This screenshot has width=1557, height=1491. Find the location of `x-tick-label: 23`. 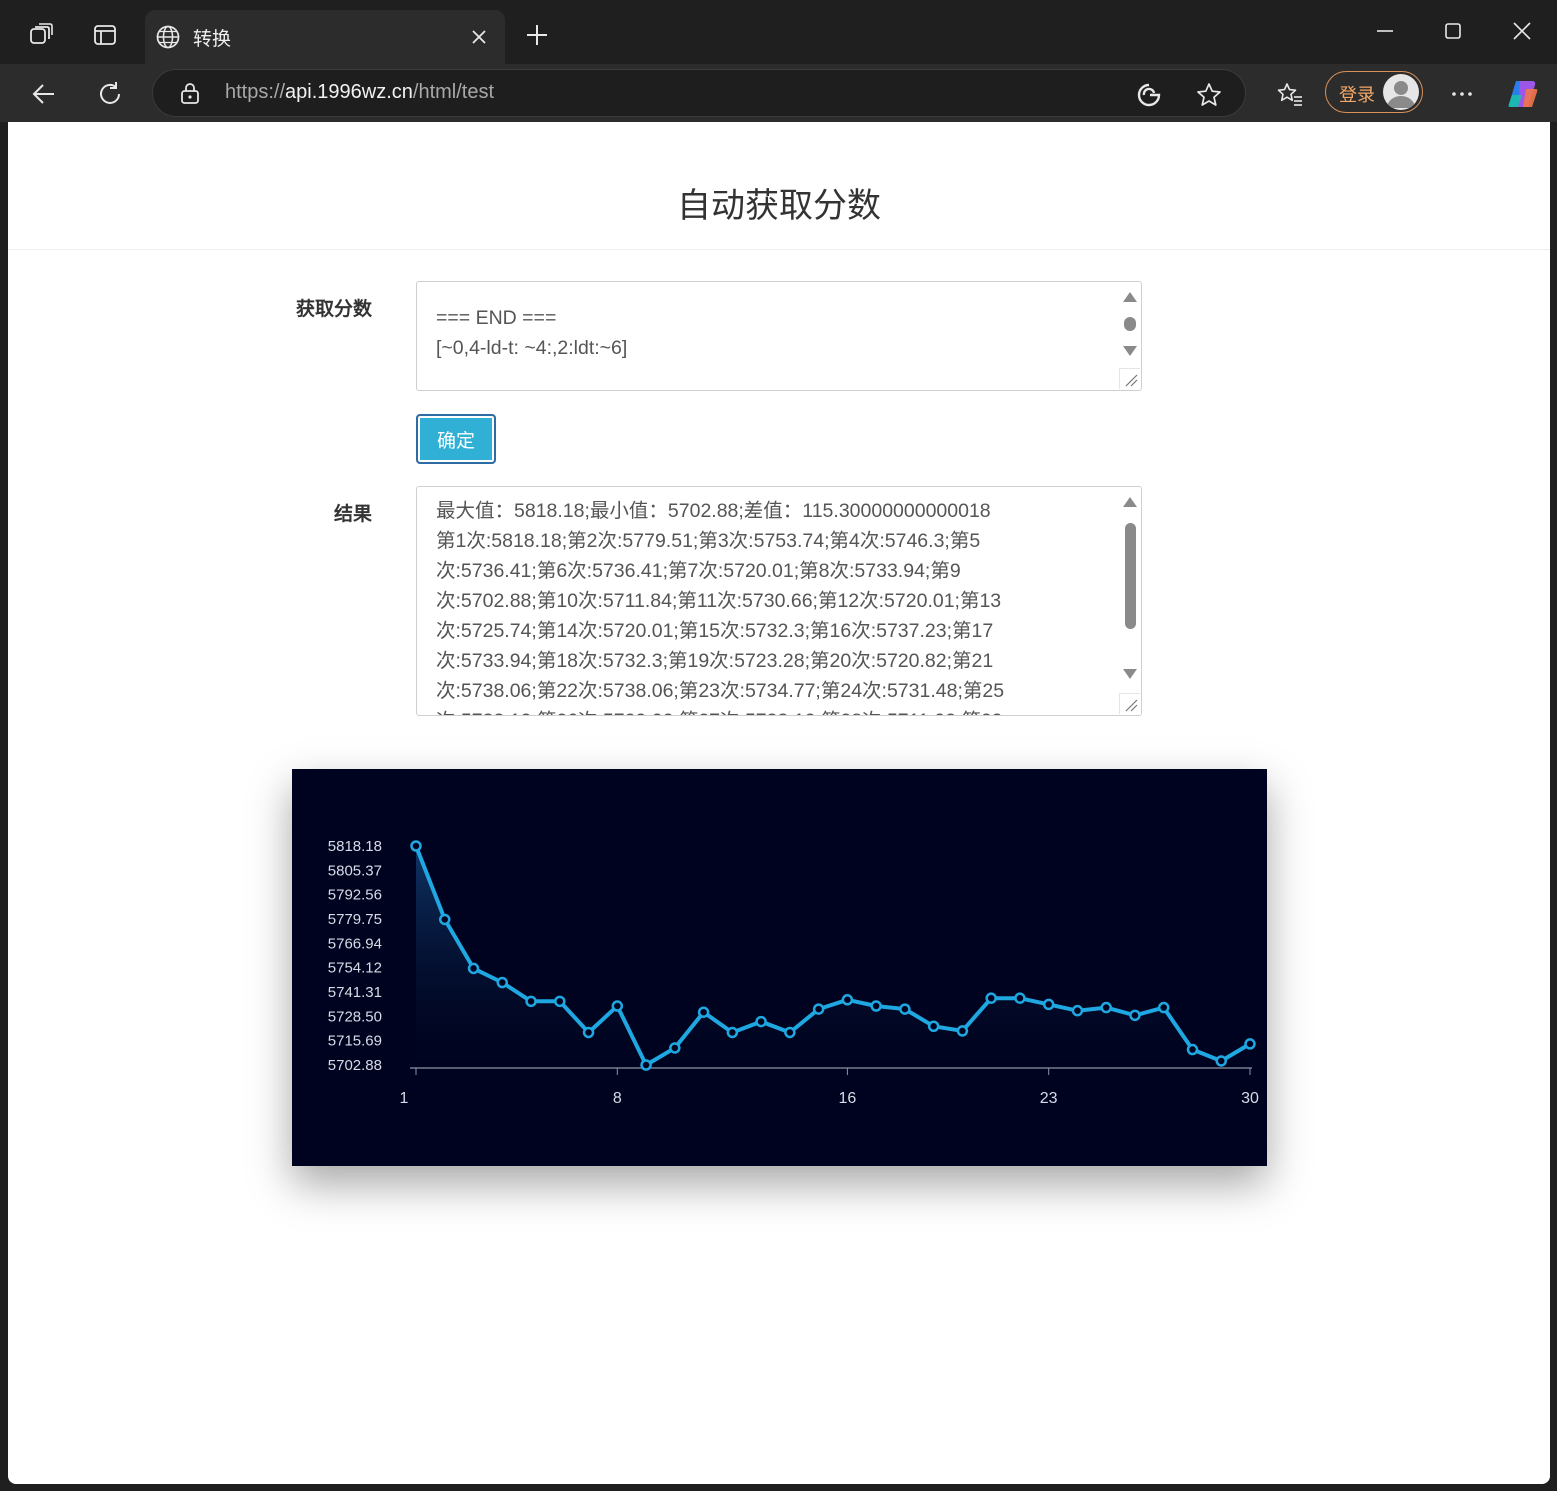

x-tick-label: 23 is located at coordinates (1049, 1098).